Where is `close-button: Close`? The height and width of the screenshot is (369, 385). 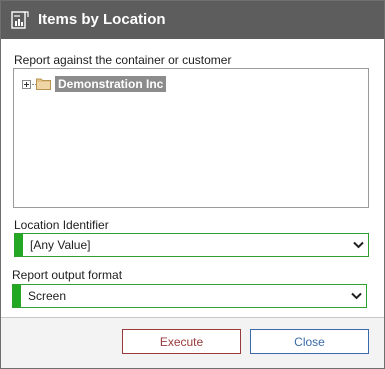 close-button: Close is located at coordinates (309, 341).